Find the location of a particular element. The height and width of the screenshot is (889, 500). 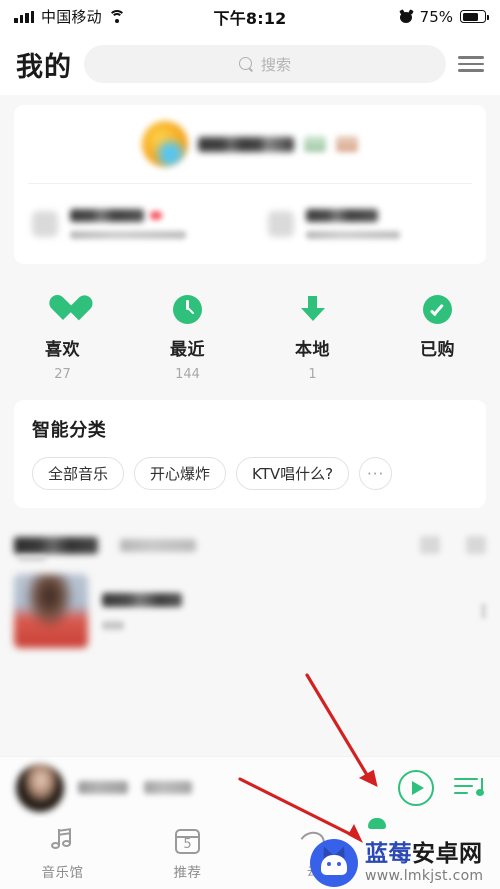

section-tab-active is located at coordinates (56, 545).